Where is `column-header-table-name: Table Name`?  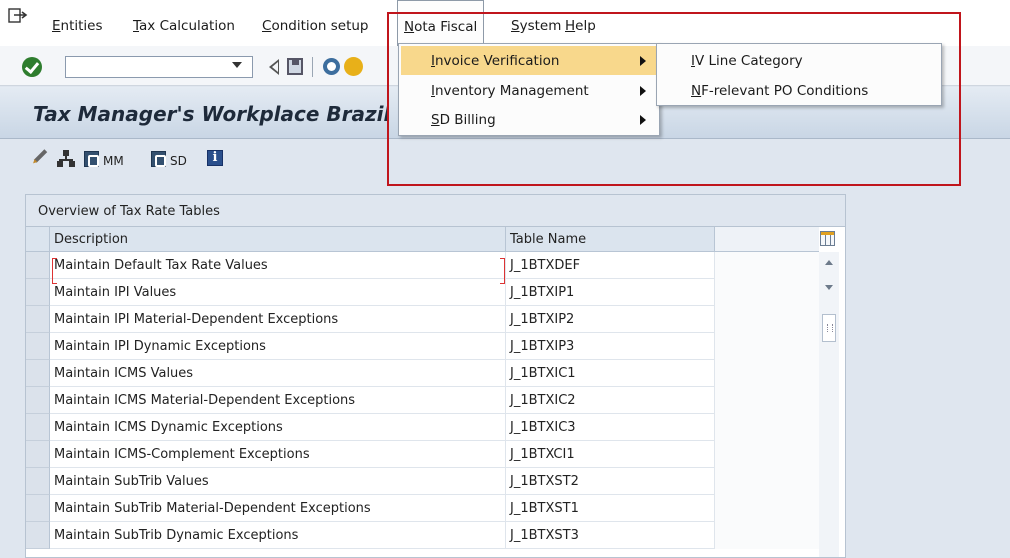
column-header-table-name: Table Name is located at coordinates (610, 239).